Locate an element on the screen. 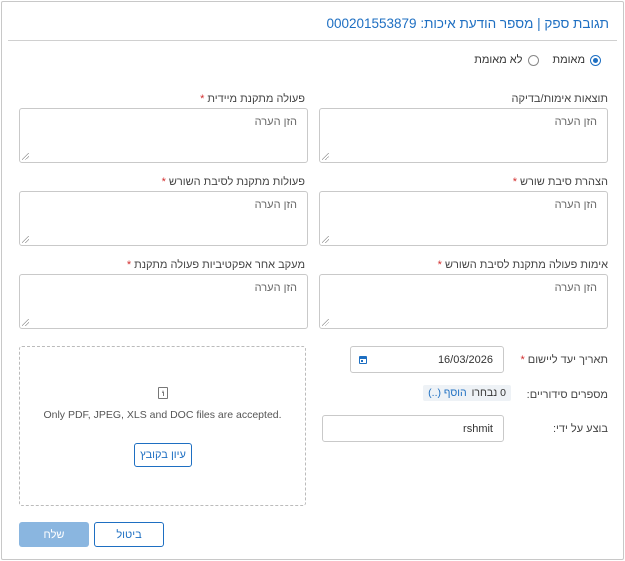  effectiveness-followup-textarea: הזן הערה is located at coordinates (163, 301).